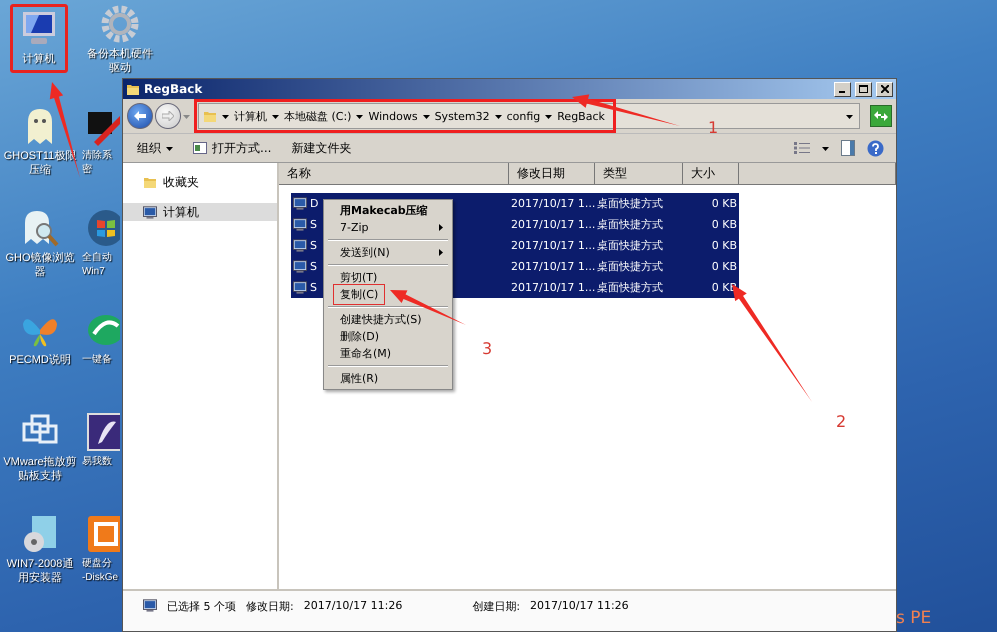 The height and width of the screenshot is (632, 997). Describe the element at coordinates (381, 319) in the screenshot. I see `menu-item-label: 创建快捷方式(S)` at that location.